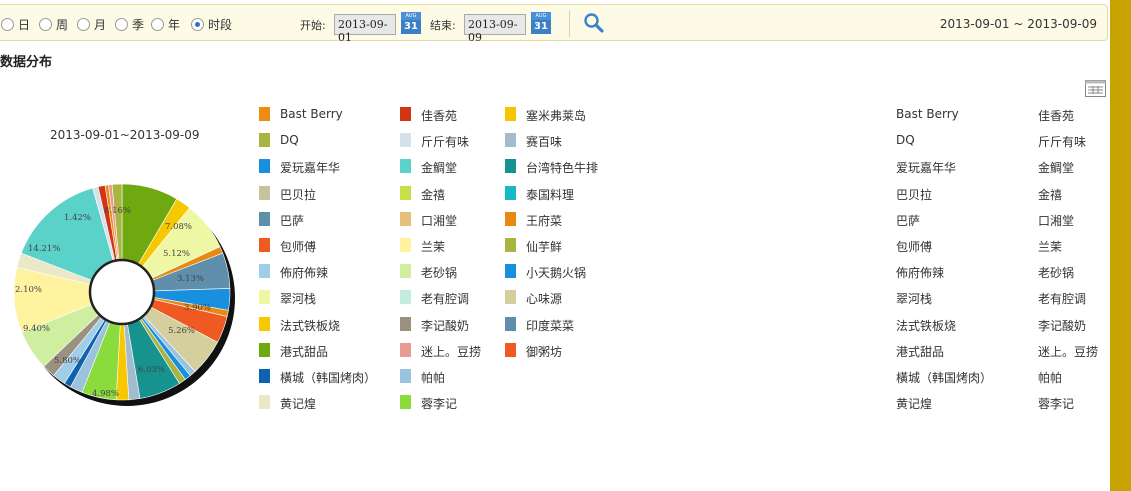 This screenshot has width=1131, height=491. Describe the element at coordinates (1056, 168) in the screenshot. I see `table-cell: 金鲷堂` at that location.